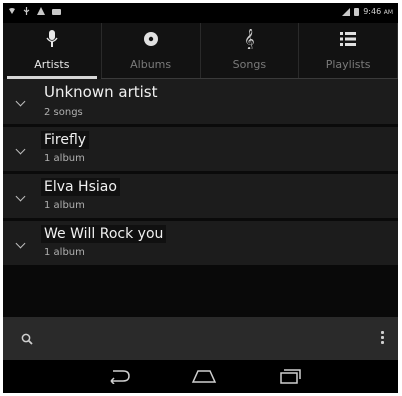 Image resolution: width=402 pixels, height=396 pixels. Describe the element at coordinates (80, 187) in the screenshot. I see `artist-name: Elva Hsiao` at that location.